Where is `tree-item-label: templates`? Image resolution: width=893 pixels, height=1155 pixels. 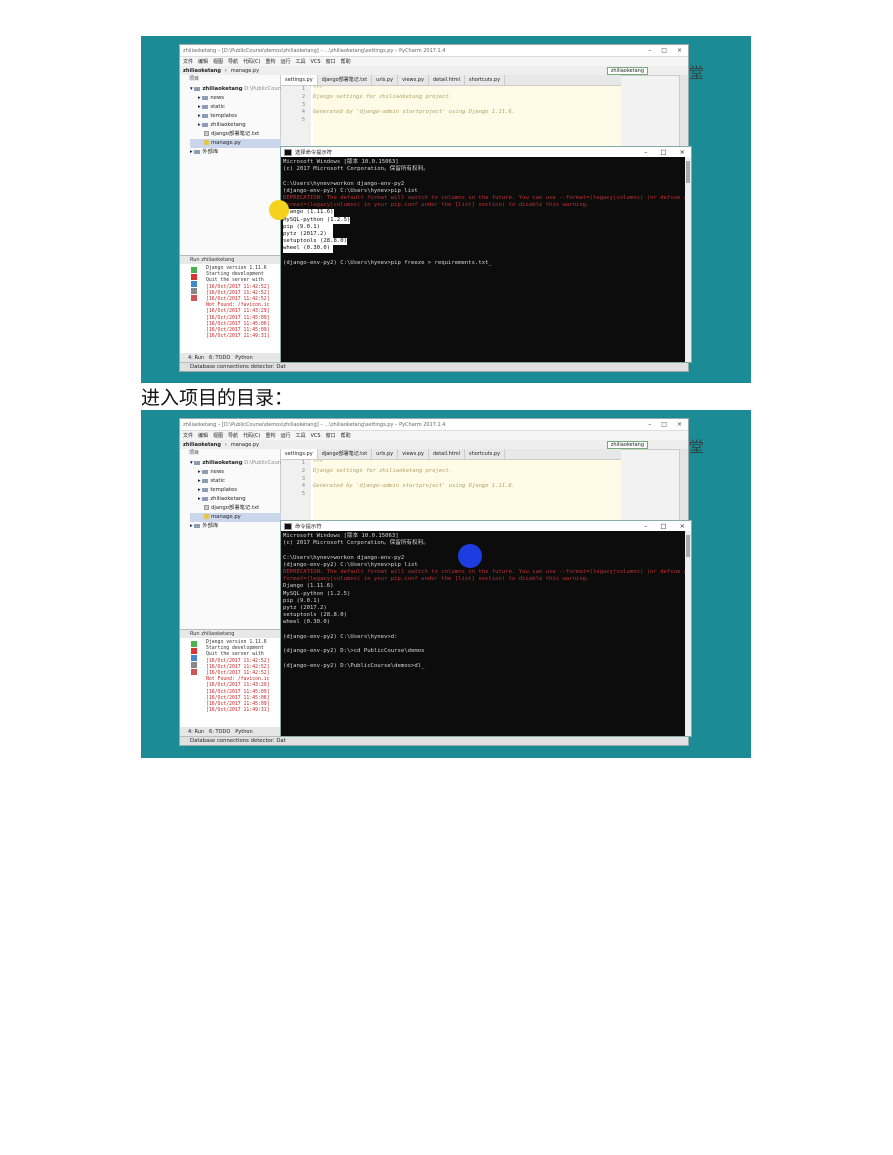 tree-item-label: templates is located at coordinates (224, 490).